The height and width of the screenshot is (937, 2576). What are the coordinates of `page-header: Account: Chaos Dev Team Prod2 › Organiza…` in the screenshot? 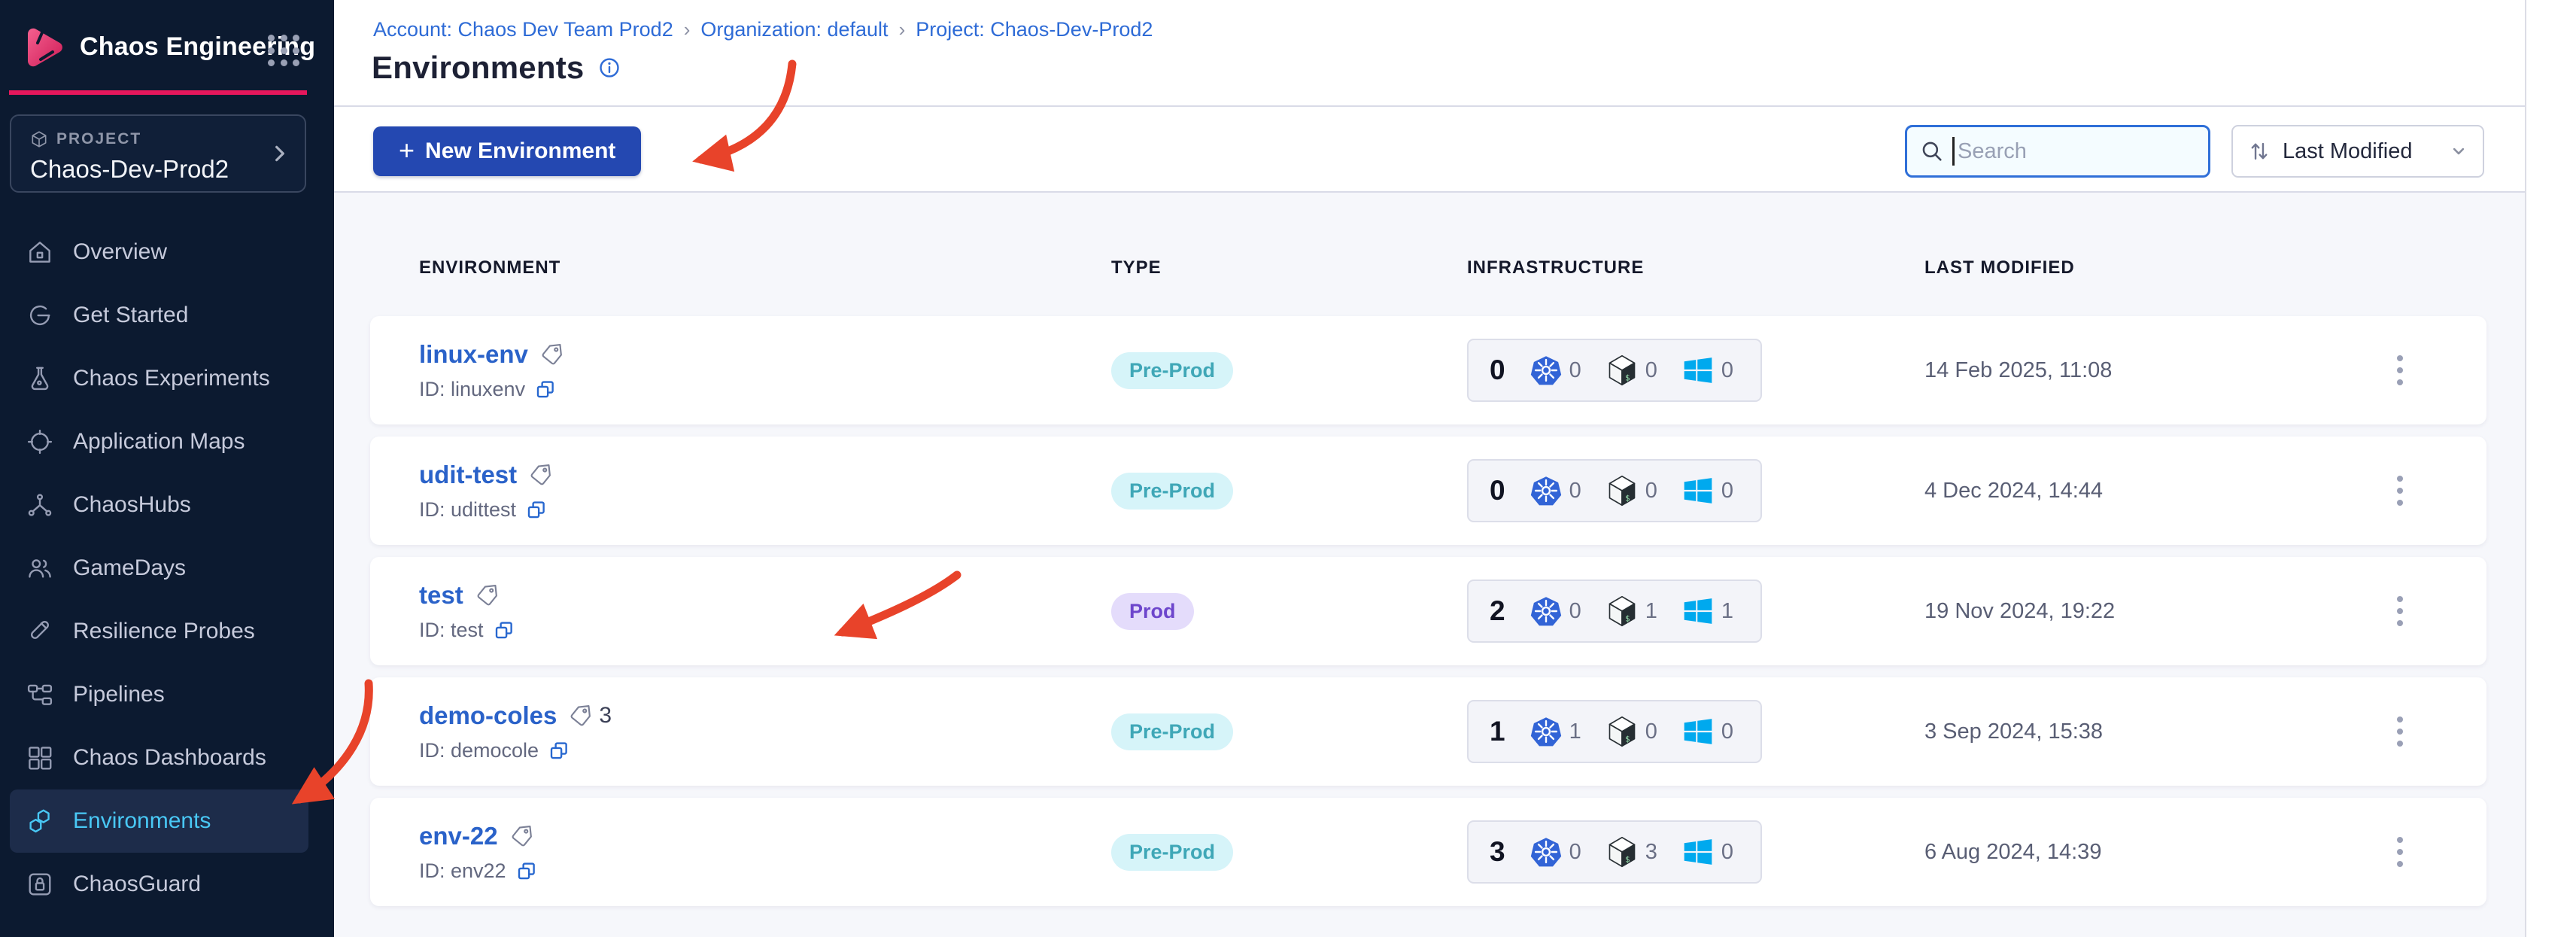 It's located at (1430, 53).